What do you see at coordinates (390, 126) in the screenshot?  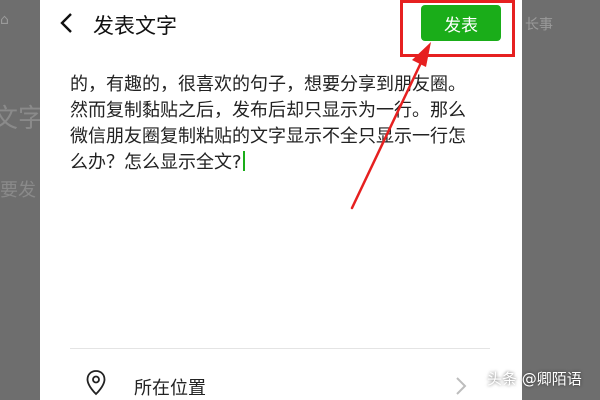 I see `annotation-arrow` at bounding box center [390, 126].